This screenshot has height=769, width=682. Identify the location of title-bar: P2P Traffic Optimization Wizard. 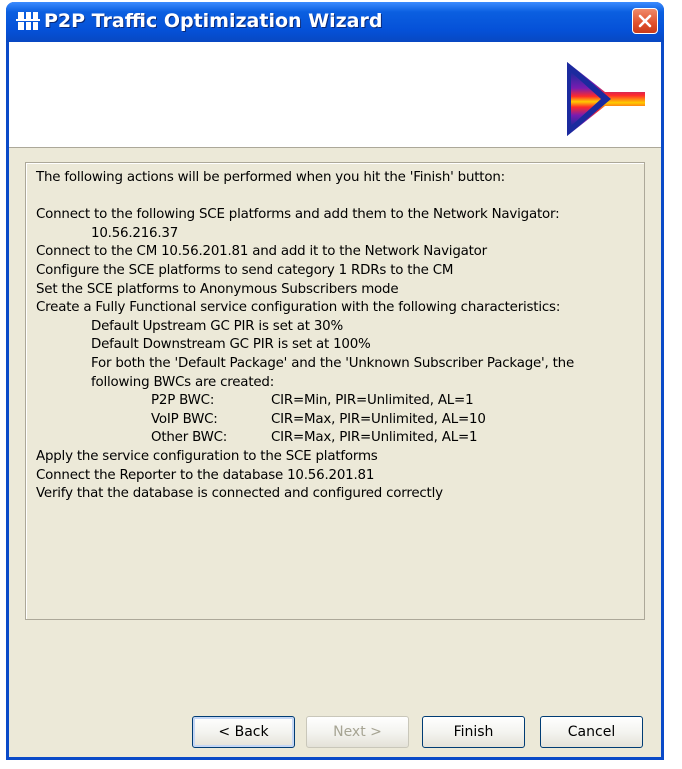
(335, 22).